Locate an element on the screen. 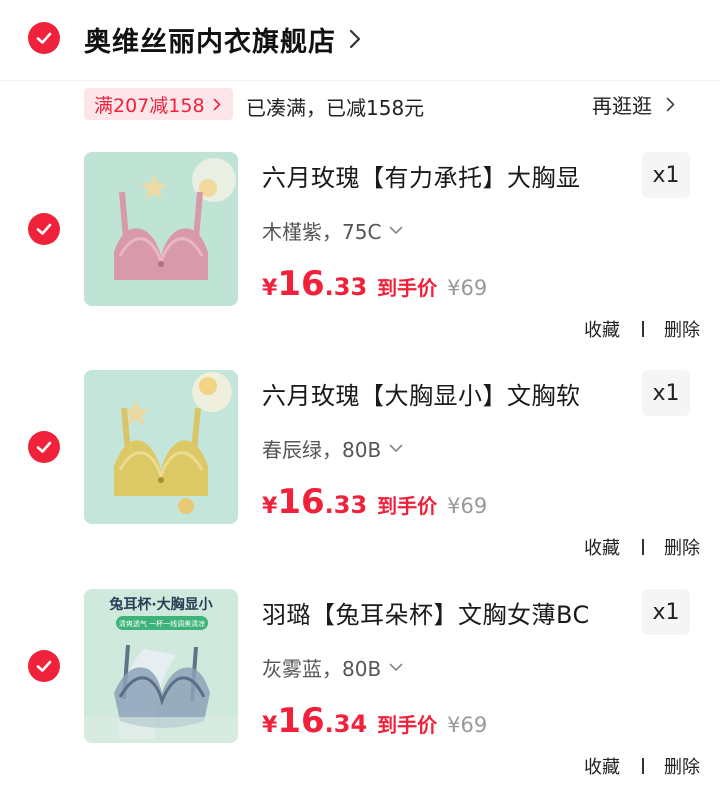  price-decimal: .34 is located at coordinates (346, 724).